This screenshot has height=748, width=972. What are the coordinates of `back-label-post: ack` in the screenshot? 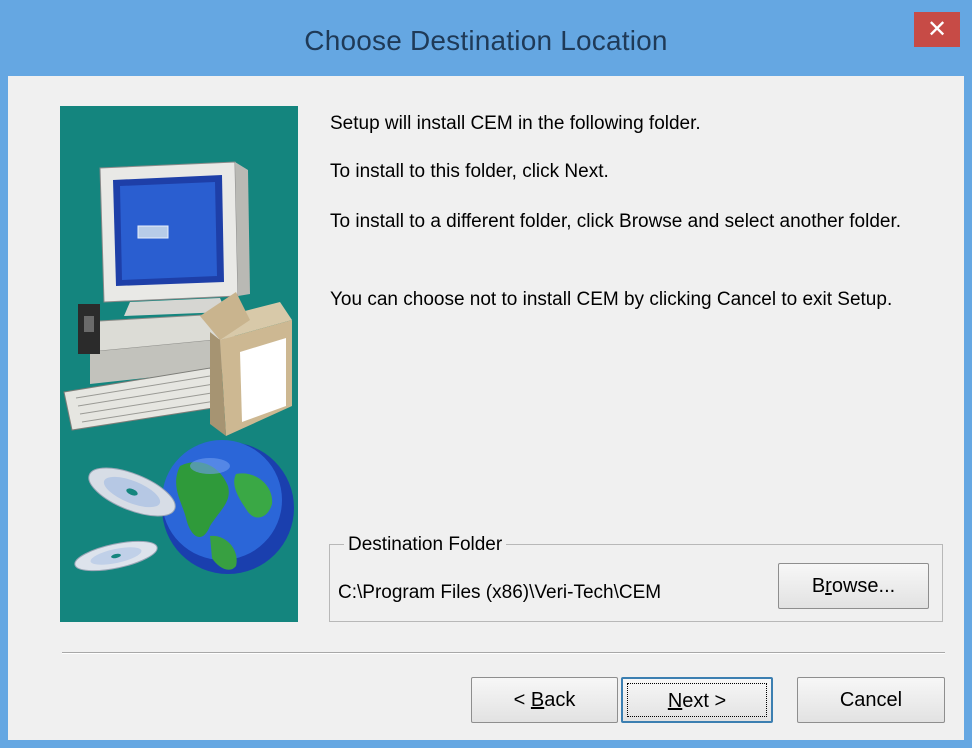 It's located at (560, 700).